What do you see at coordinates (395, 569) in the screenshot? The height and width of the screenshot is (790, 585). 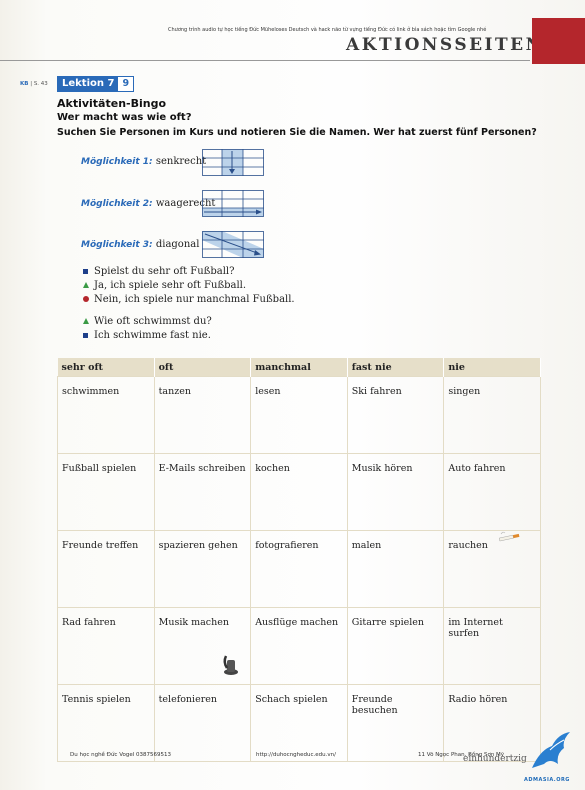 I see `bingo-cell: malen` at bounding box center [395, 569].